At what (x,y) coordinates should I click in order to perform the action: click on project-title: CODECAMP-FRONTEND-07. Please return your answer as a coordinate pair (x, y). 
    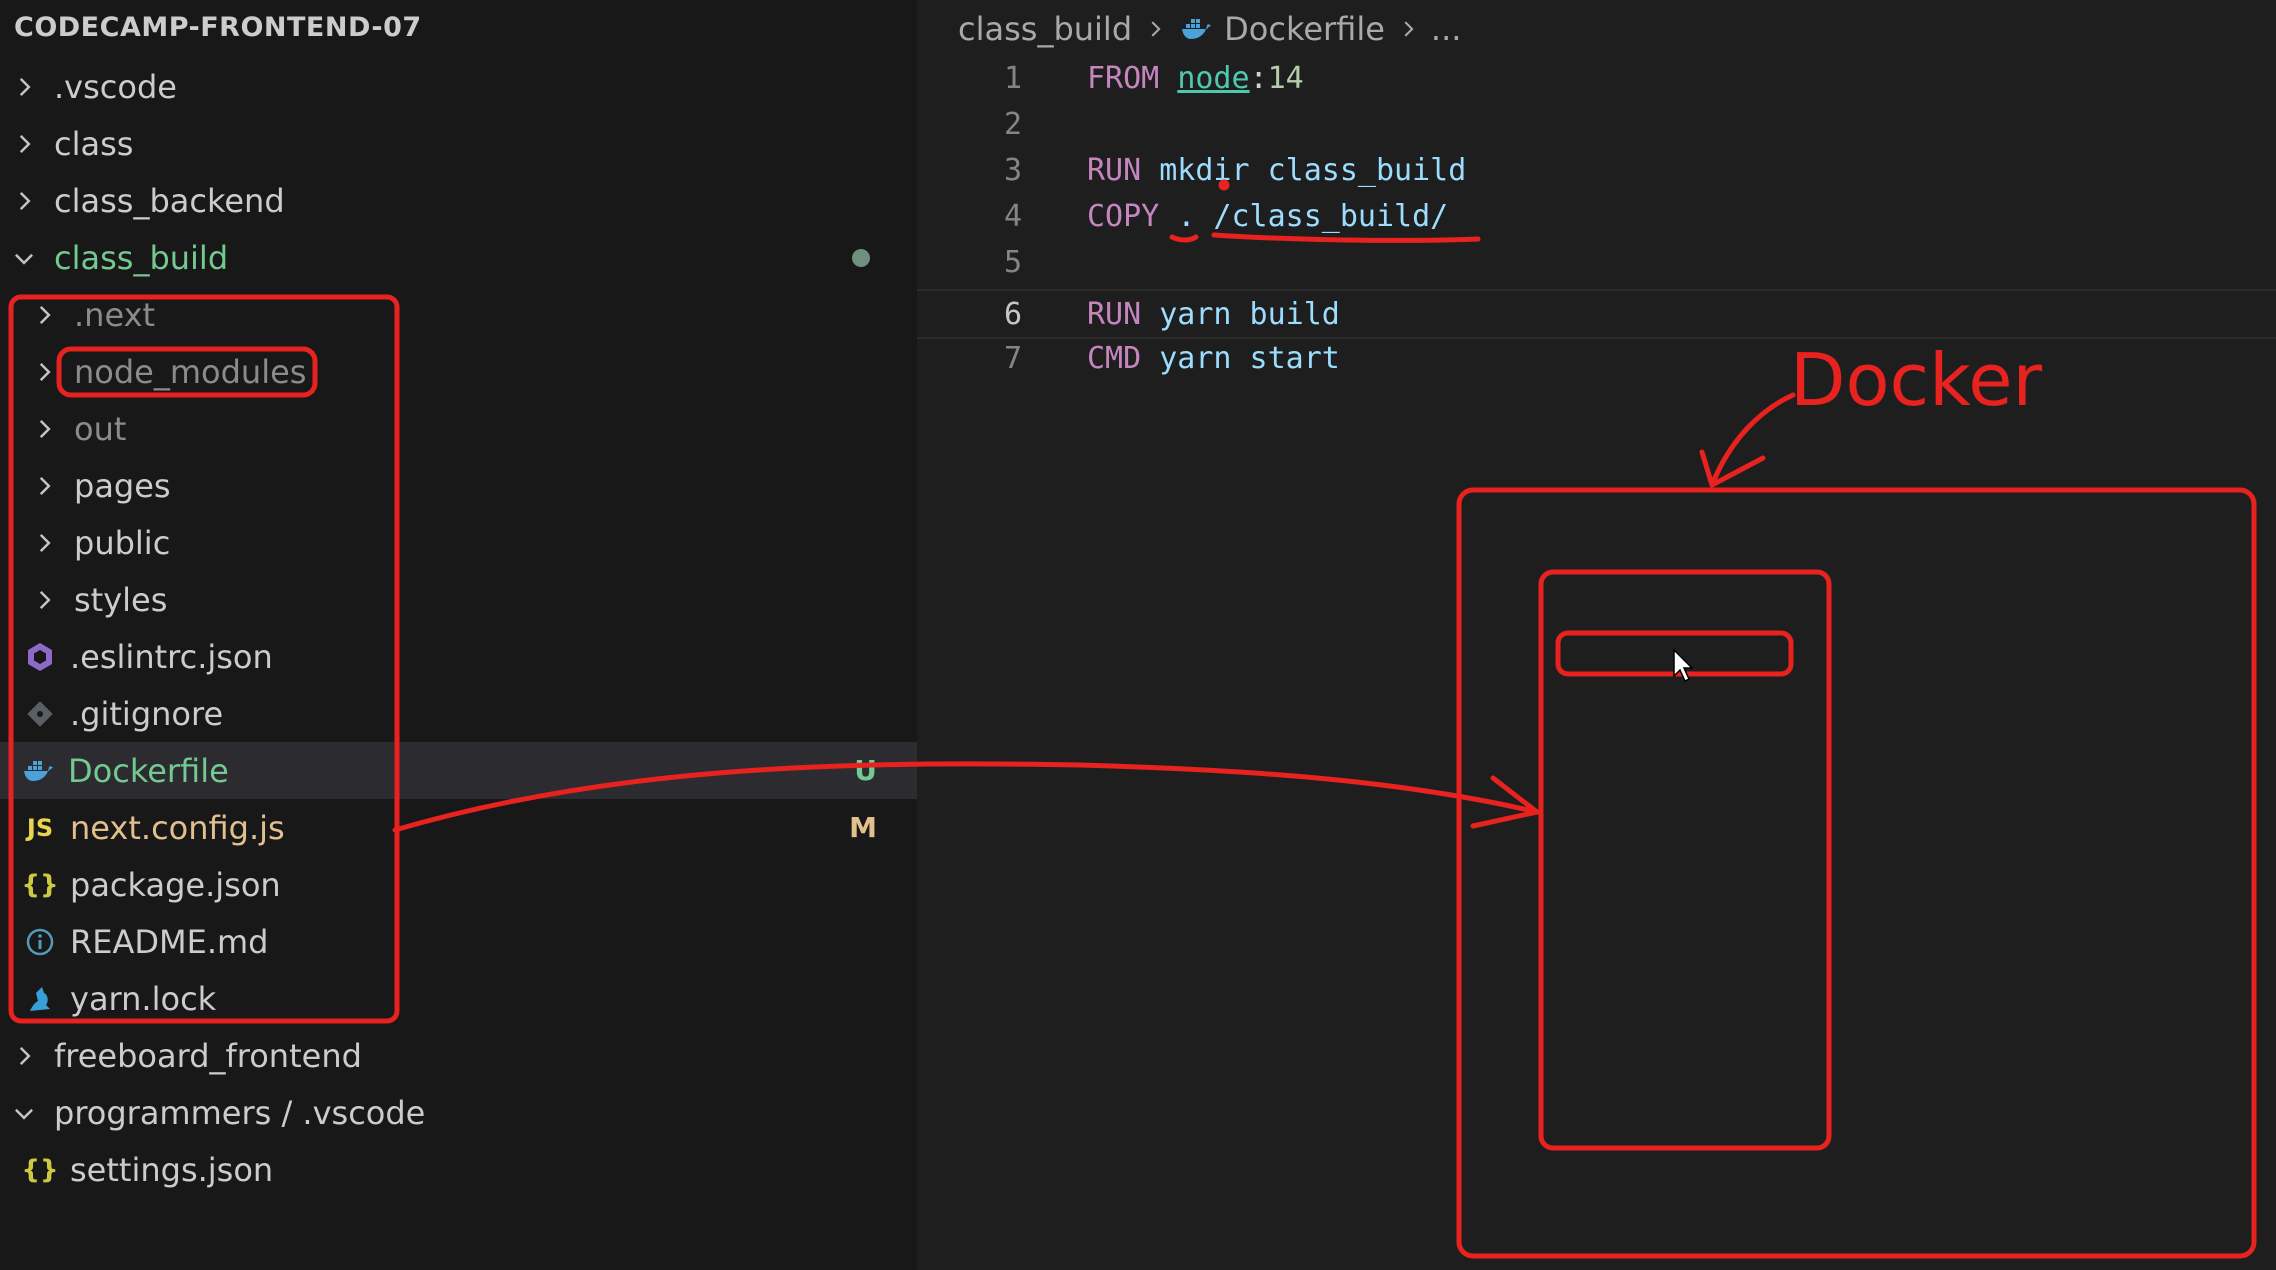
    Looking at the image, I should click on (218, 27).